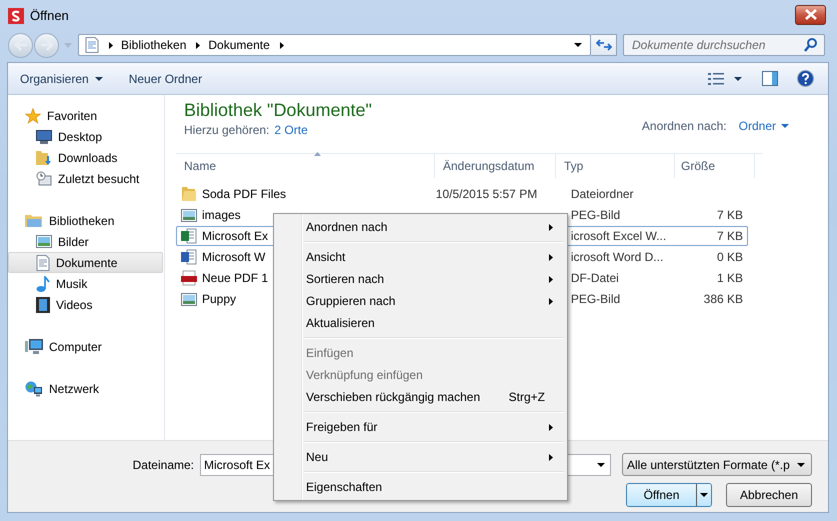 The image size is (837, 521). I want to click on file-type: DF-Datei, so click(594, 278).